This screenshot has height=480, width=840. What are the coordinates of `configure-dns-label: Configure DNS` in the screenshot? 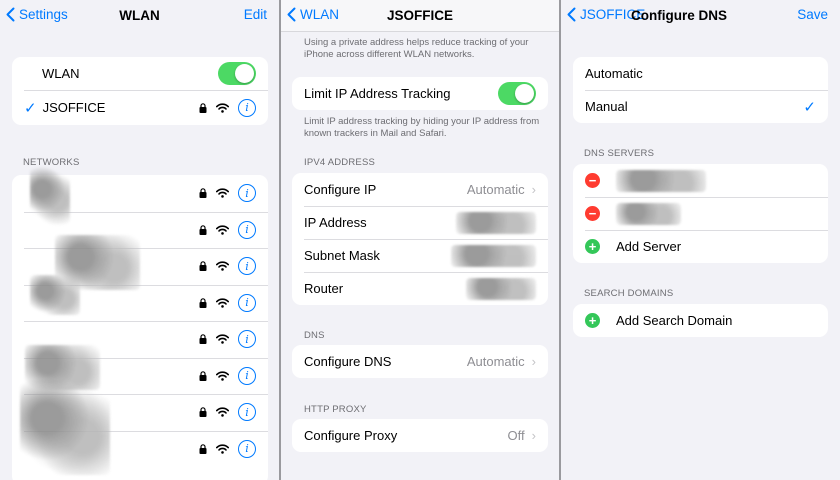 It's located at (348, 361).